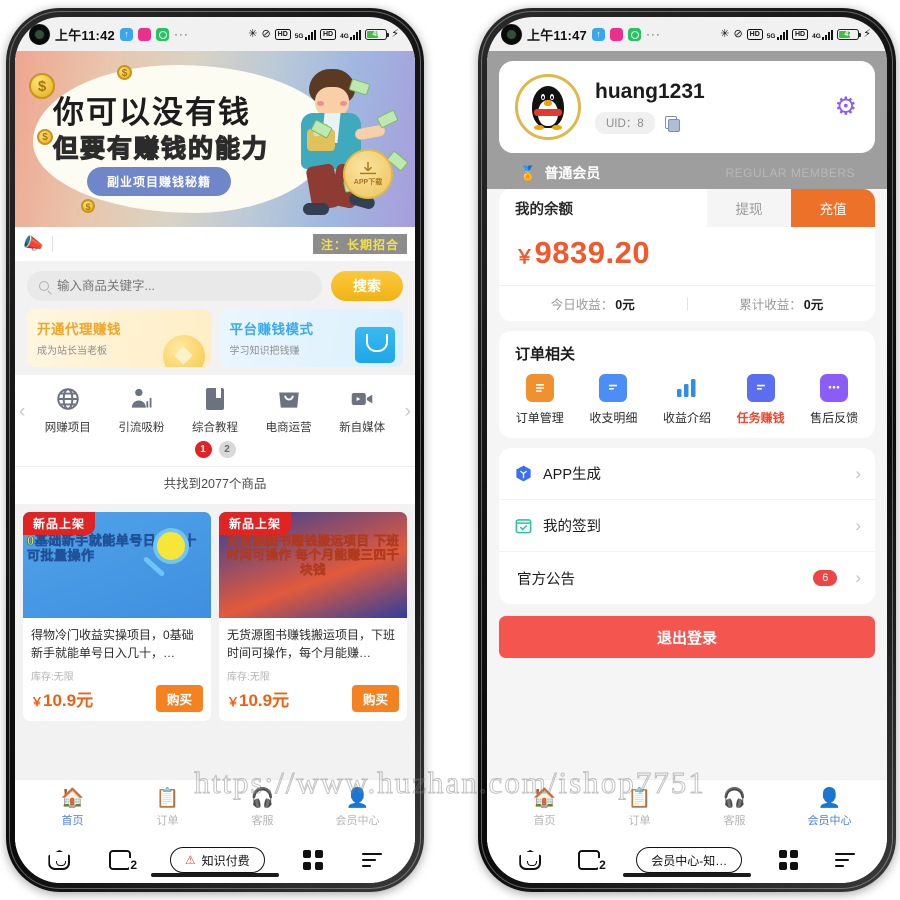 The height and width of the screenshot is (900, 900). I want to click on order-item-task-earn: 任务赚钱, so click(761, 400).